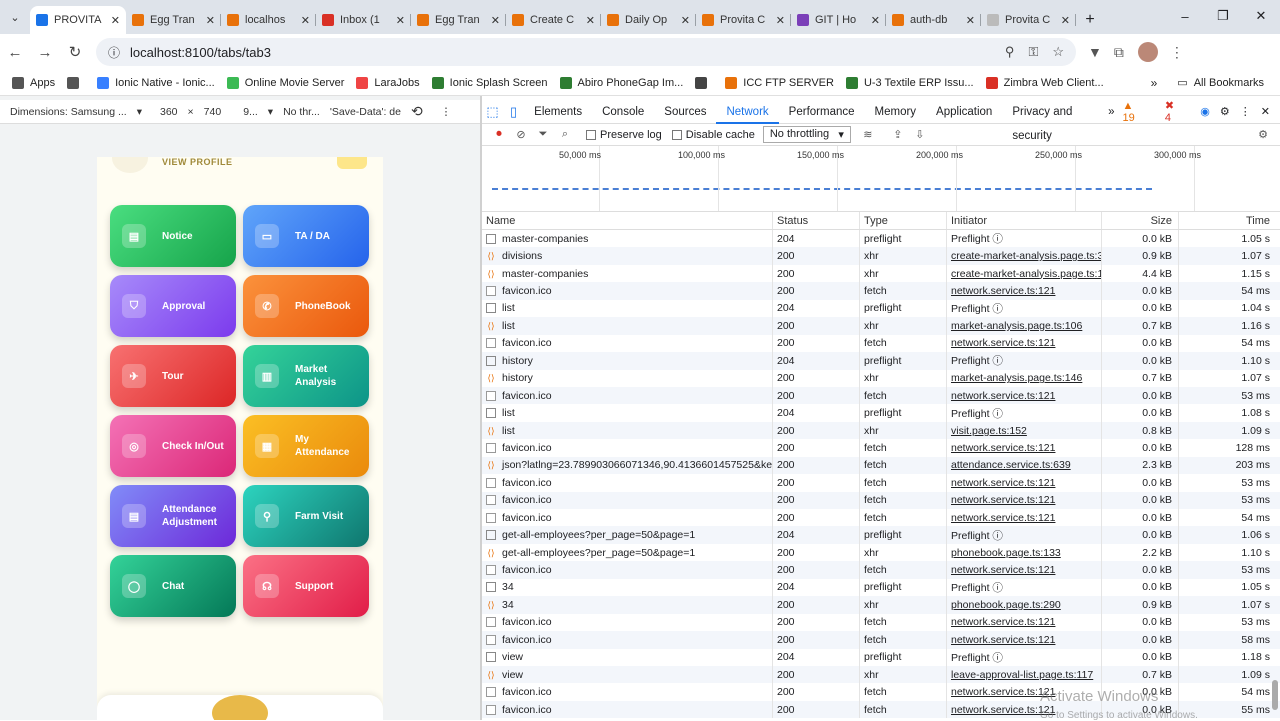 The height and width of the screenshot is (721, 1280). What do you see at coordinates (76, 82) in the screenshot?
I see `bookmark-item` at bounding box center [76, 82].